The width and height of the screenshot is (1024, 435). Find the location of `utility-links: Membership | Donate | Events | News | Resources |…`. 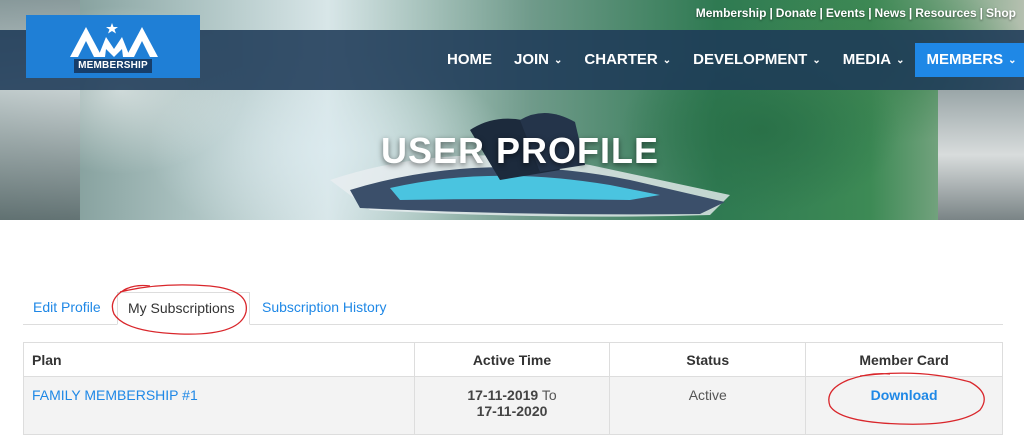

utility-links: Membership | Donate | Events | News | Resources |… is located at coordinates (855, 13).